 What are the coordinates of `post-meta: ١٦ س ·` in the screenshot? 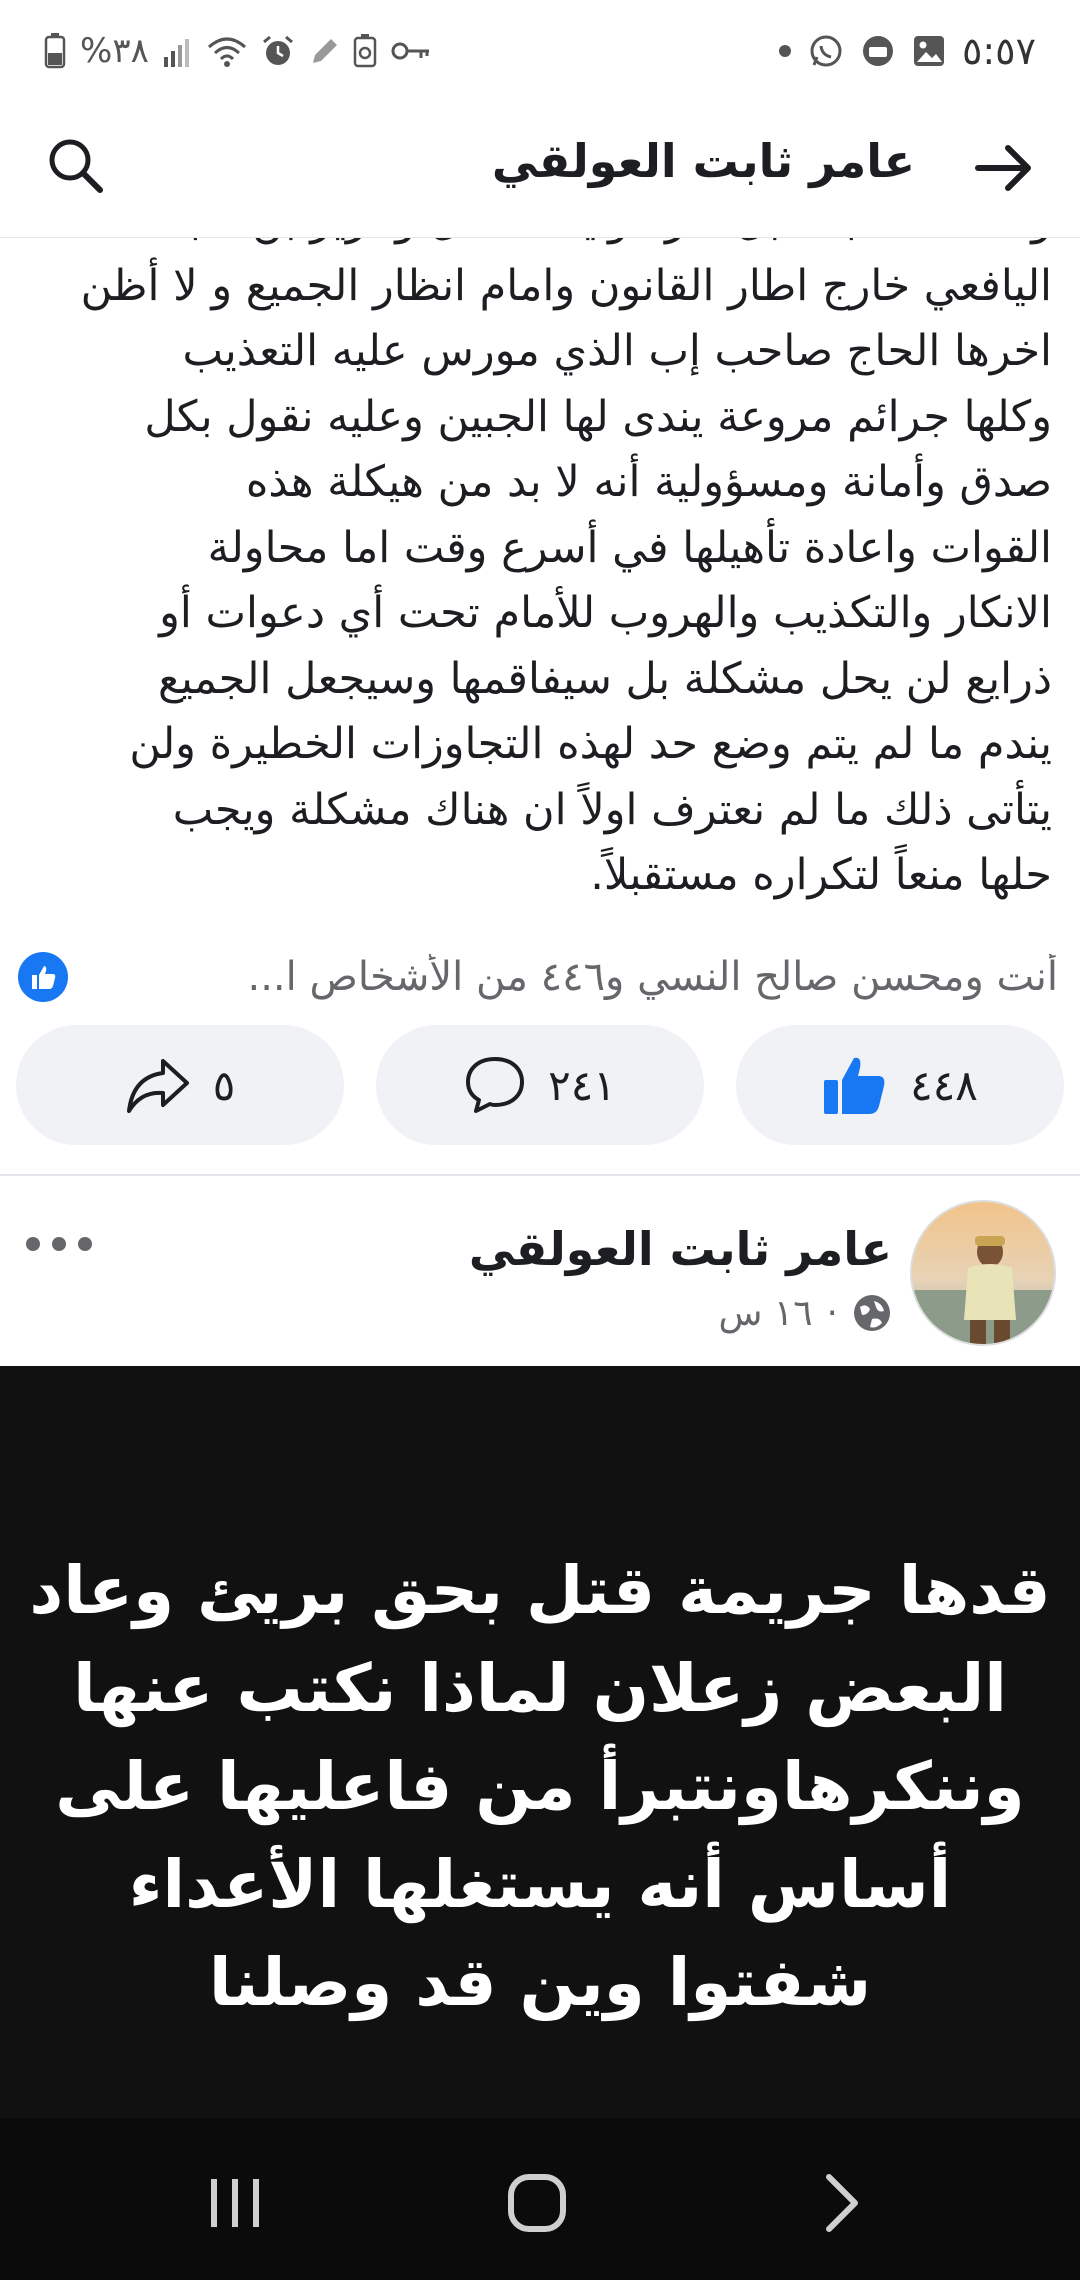 It's located at (805, 1313).